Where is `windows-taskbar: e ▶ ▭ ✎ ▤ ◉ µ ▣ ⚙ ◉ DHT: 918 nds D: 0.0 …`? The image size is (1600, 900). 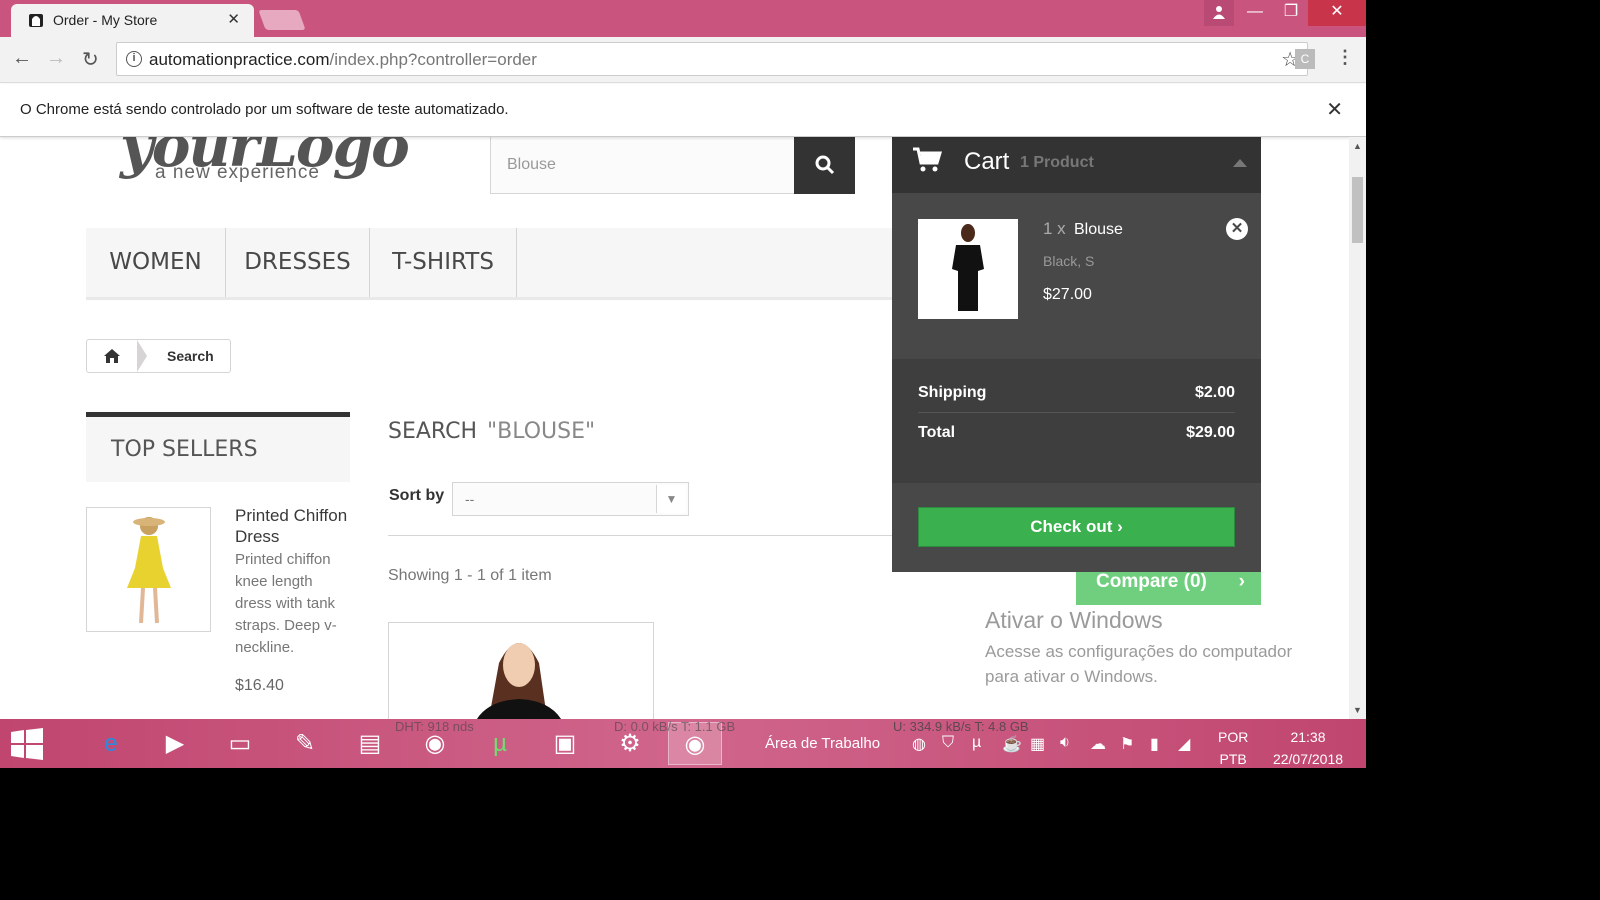 windows-taskbar: e ▶ ▭ ✎ ▤ ◉ µ ▣ ⚙ ◉ DHT: 918 nds D: 0.0 … is located at coordinates (683, 743).